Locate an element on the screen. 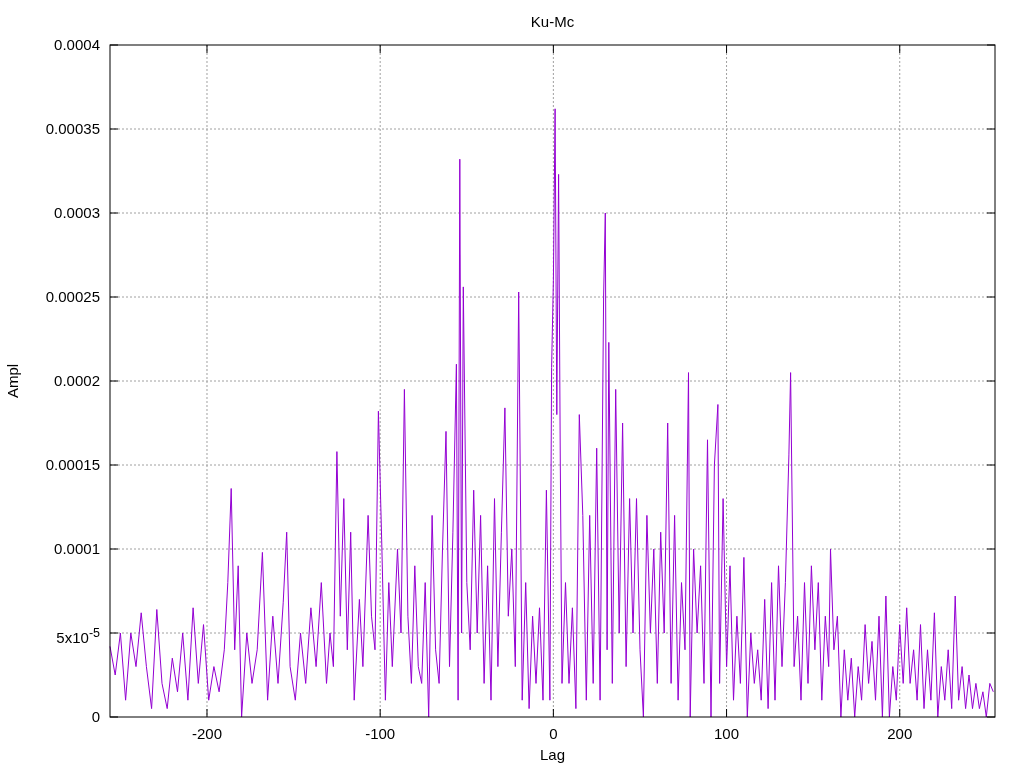 This screenshot has width=1024, height=768. y-tick-label: 0.00015 is located at coordinates (72, 464).